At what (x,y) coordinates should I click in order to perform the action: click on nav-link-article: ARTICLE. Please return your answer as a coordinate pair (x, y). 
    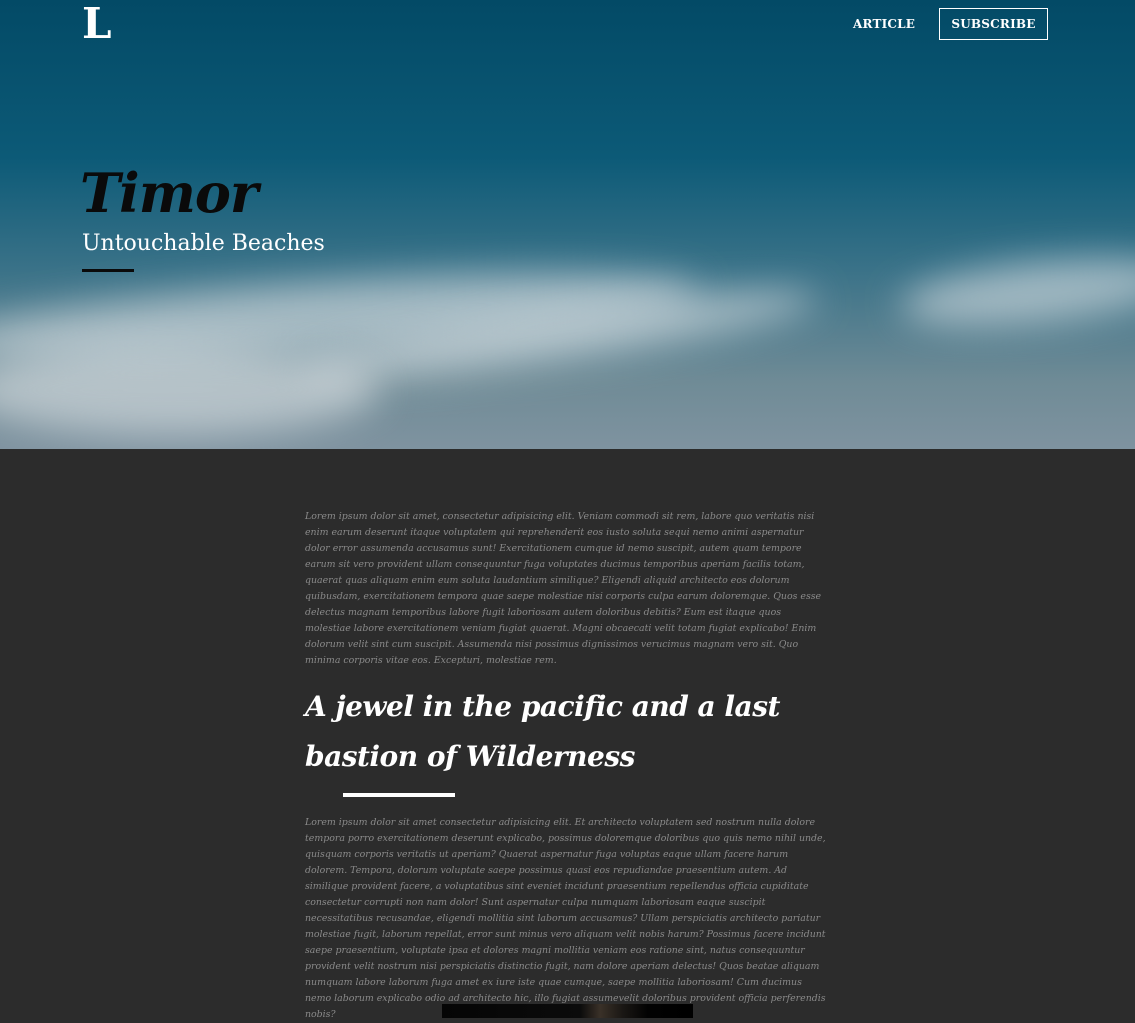
    Looking at the image, I should click on (884, 24).